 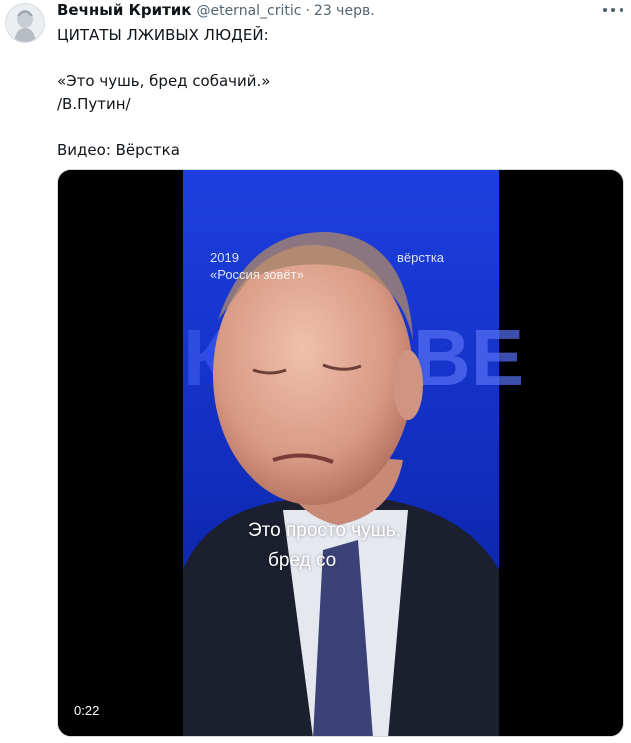 I want to click on tweet-date: 23 черв., so click(x=344, y=11).